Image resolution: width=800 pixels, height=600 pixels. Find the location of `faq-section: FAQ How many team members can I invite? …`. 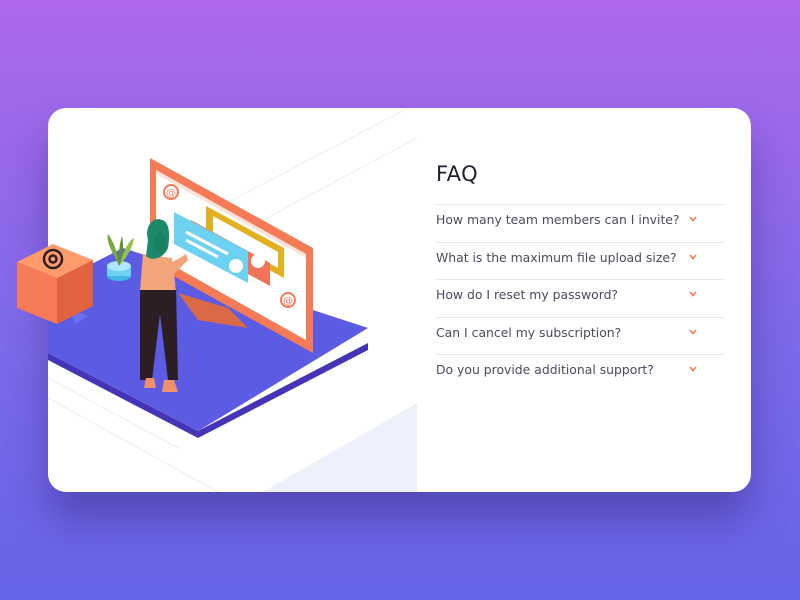

faq-section: FAQ How many team members can I invite? … is located at coordinates (580, 276).